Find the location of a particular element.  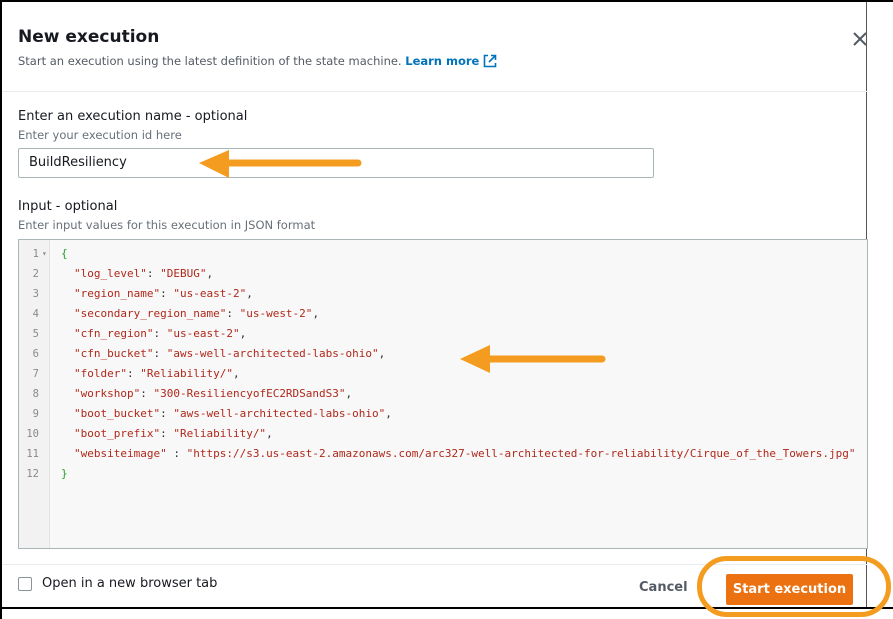

external-link-icon is located at coordinates (490, 61).